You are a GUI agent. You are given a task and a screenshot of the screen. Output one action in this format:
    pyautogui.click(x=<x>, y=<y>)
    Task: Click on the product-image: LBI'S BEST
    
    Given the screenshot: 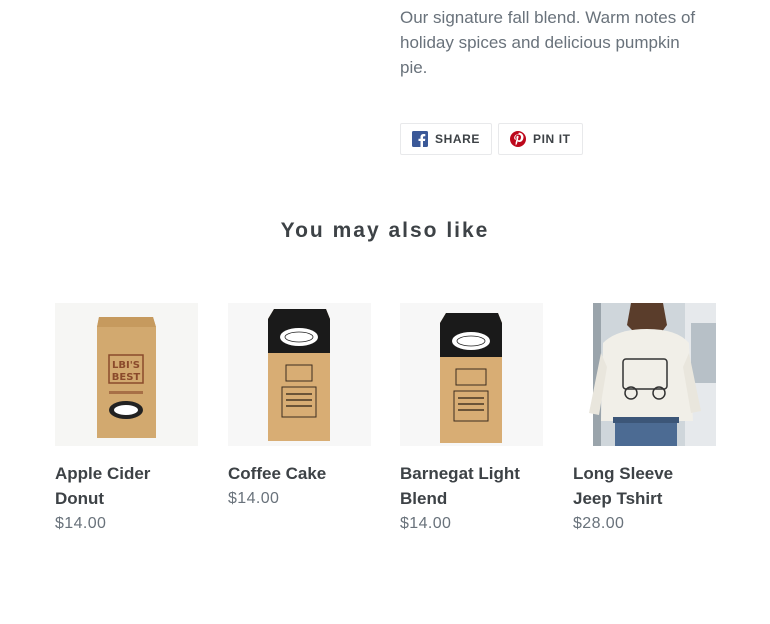 What is the action you would take?
    pyautogui.click(x=126, y=374)
    